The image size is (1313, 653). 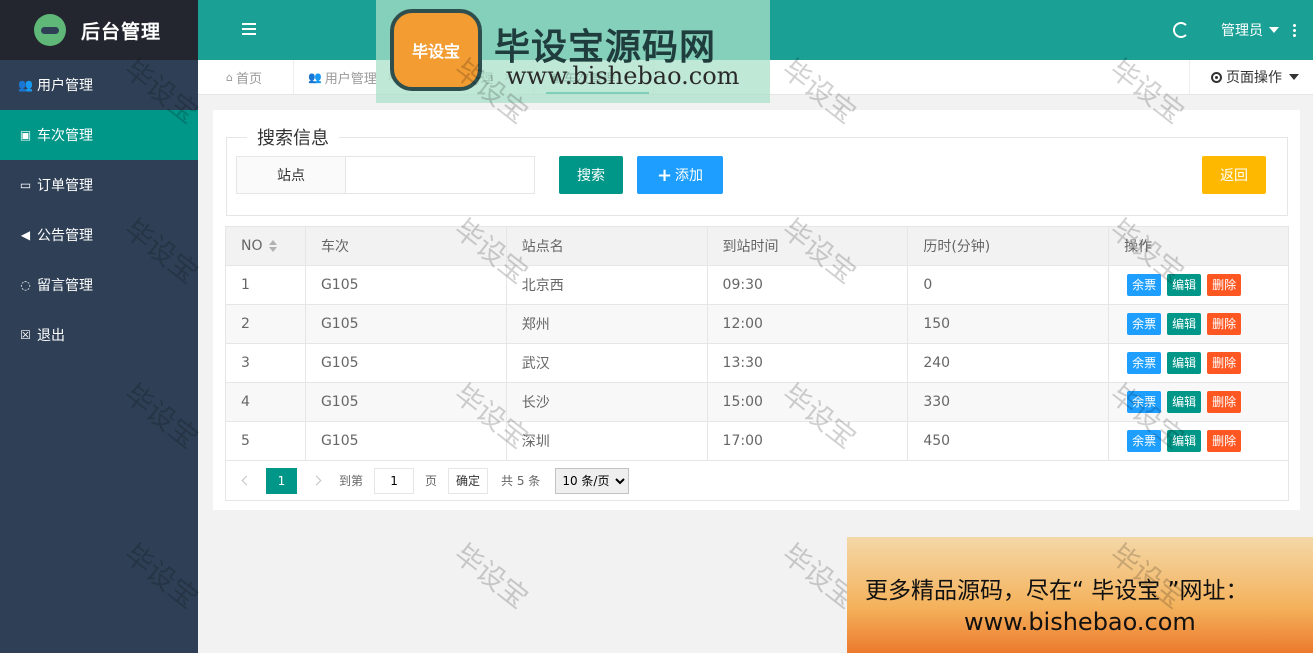 What do you see at coordinates (99, 335) in the screenshot?
I see `sidebar-item-logout: ☒ 退出` at bounding box center [99, 335].